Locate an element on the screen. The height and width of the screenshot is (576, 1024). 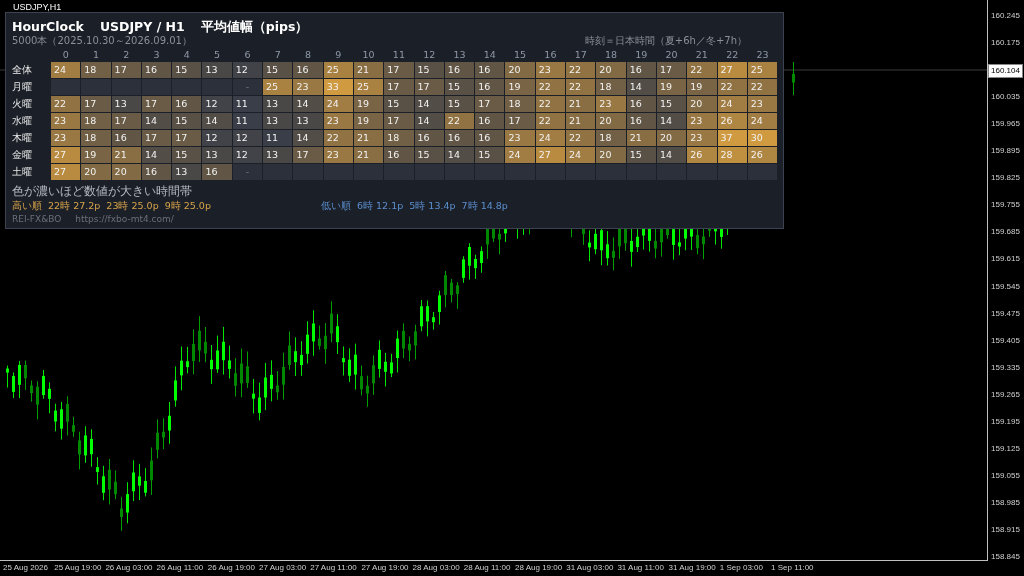
price-label: 159.125 is located at coordinates (1005, 448).